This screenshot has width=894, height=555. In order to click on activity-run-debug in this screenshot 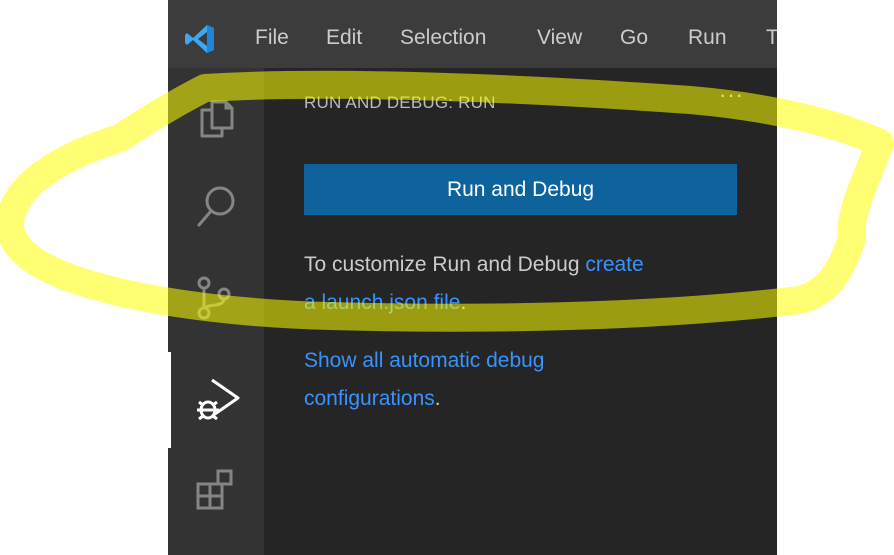, I will do `click(216, 400)`.